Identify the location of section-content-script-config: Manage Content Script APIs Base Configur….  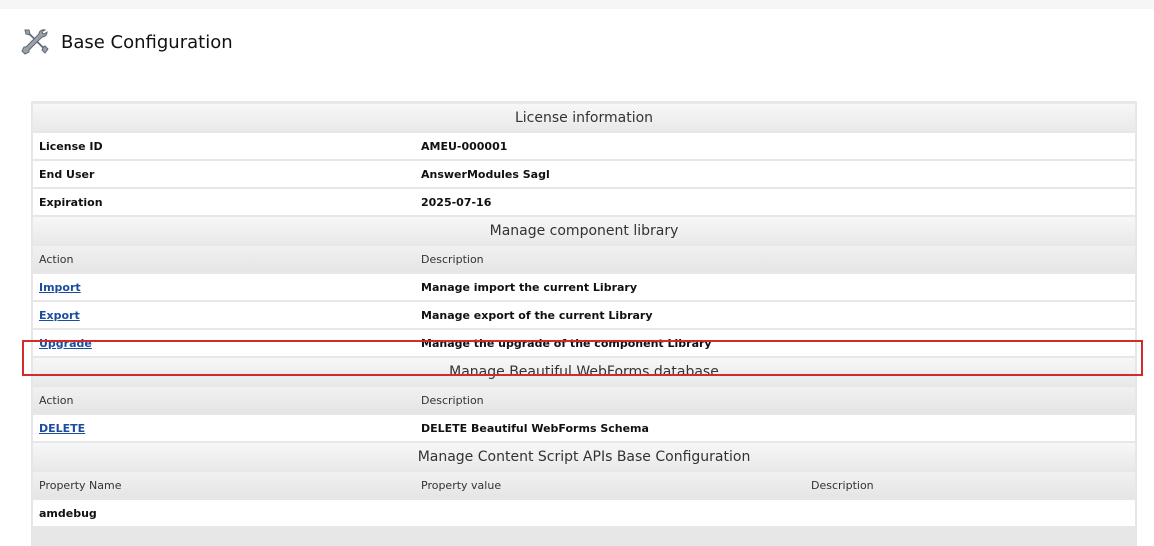
(584, 456).